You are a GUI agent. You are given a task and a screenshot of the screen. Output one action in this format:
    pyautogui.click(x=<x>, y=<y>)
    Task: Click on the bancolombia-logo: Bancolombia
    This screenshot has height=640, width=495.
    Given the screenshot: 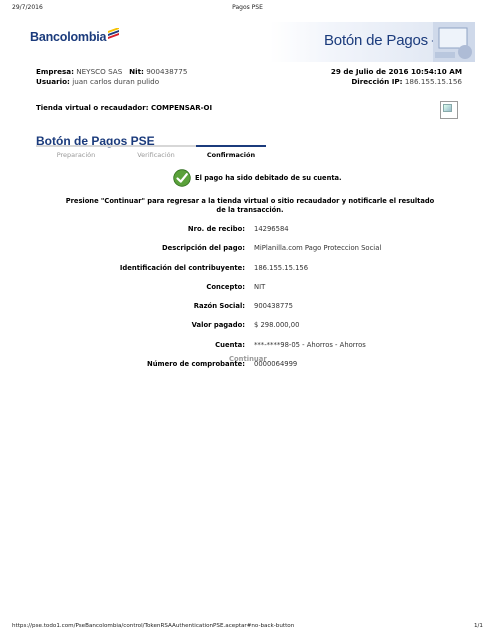 What is the action you would take?
    pyautogui.click(x=75, y=35)
    